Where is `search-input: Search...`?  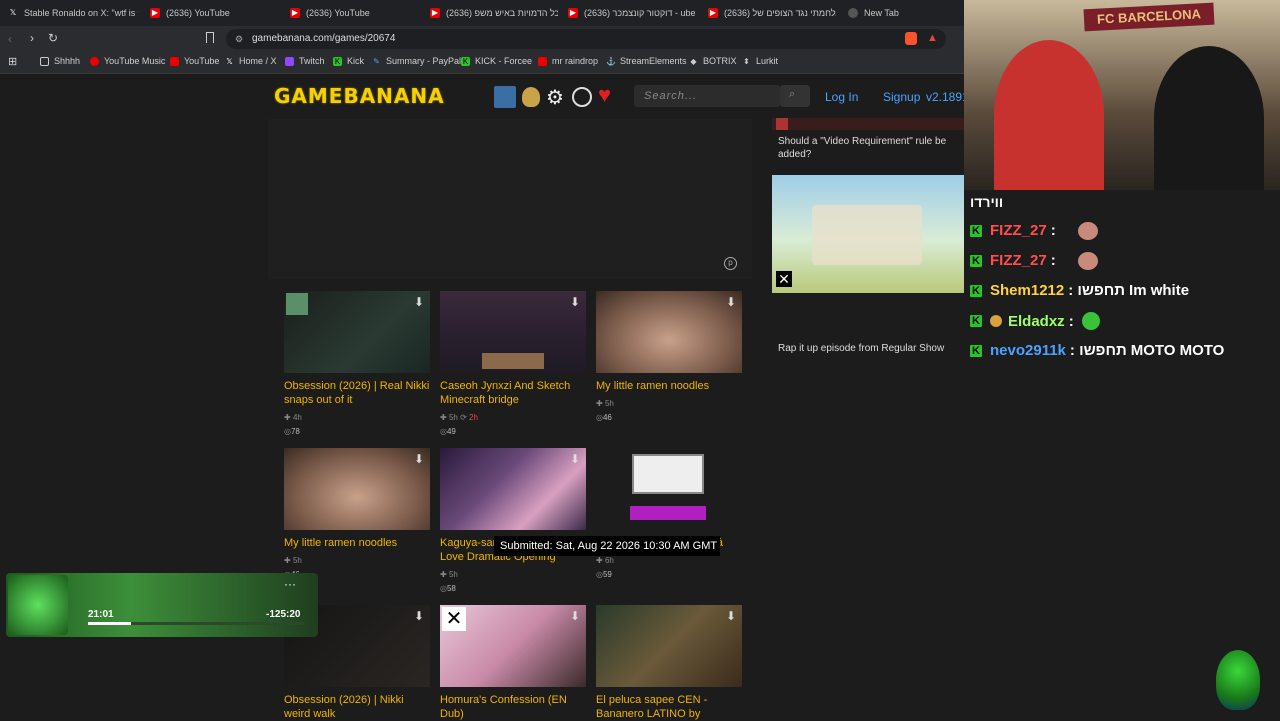
search-input: Search... is located at coordinates (707, 96).